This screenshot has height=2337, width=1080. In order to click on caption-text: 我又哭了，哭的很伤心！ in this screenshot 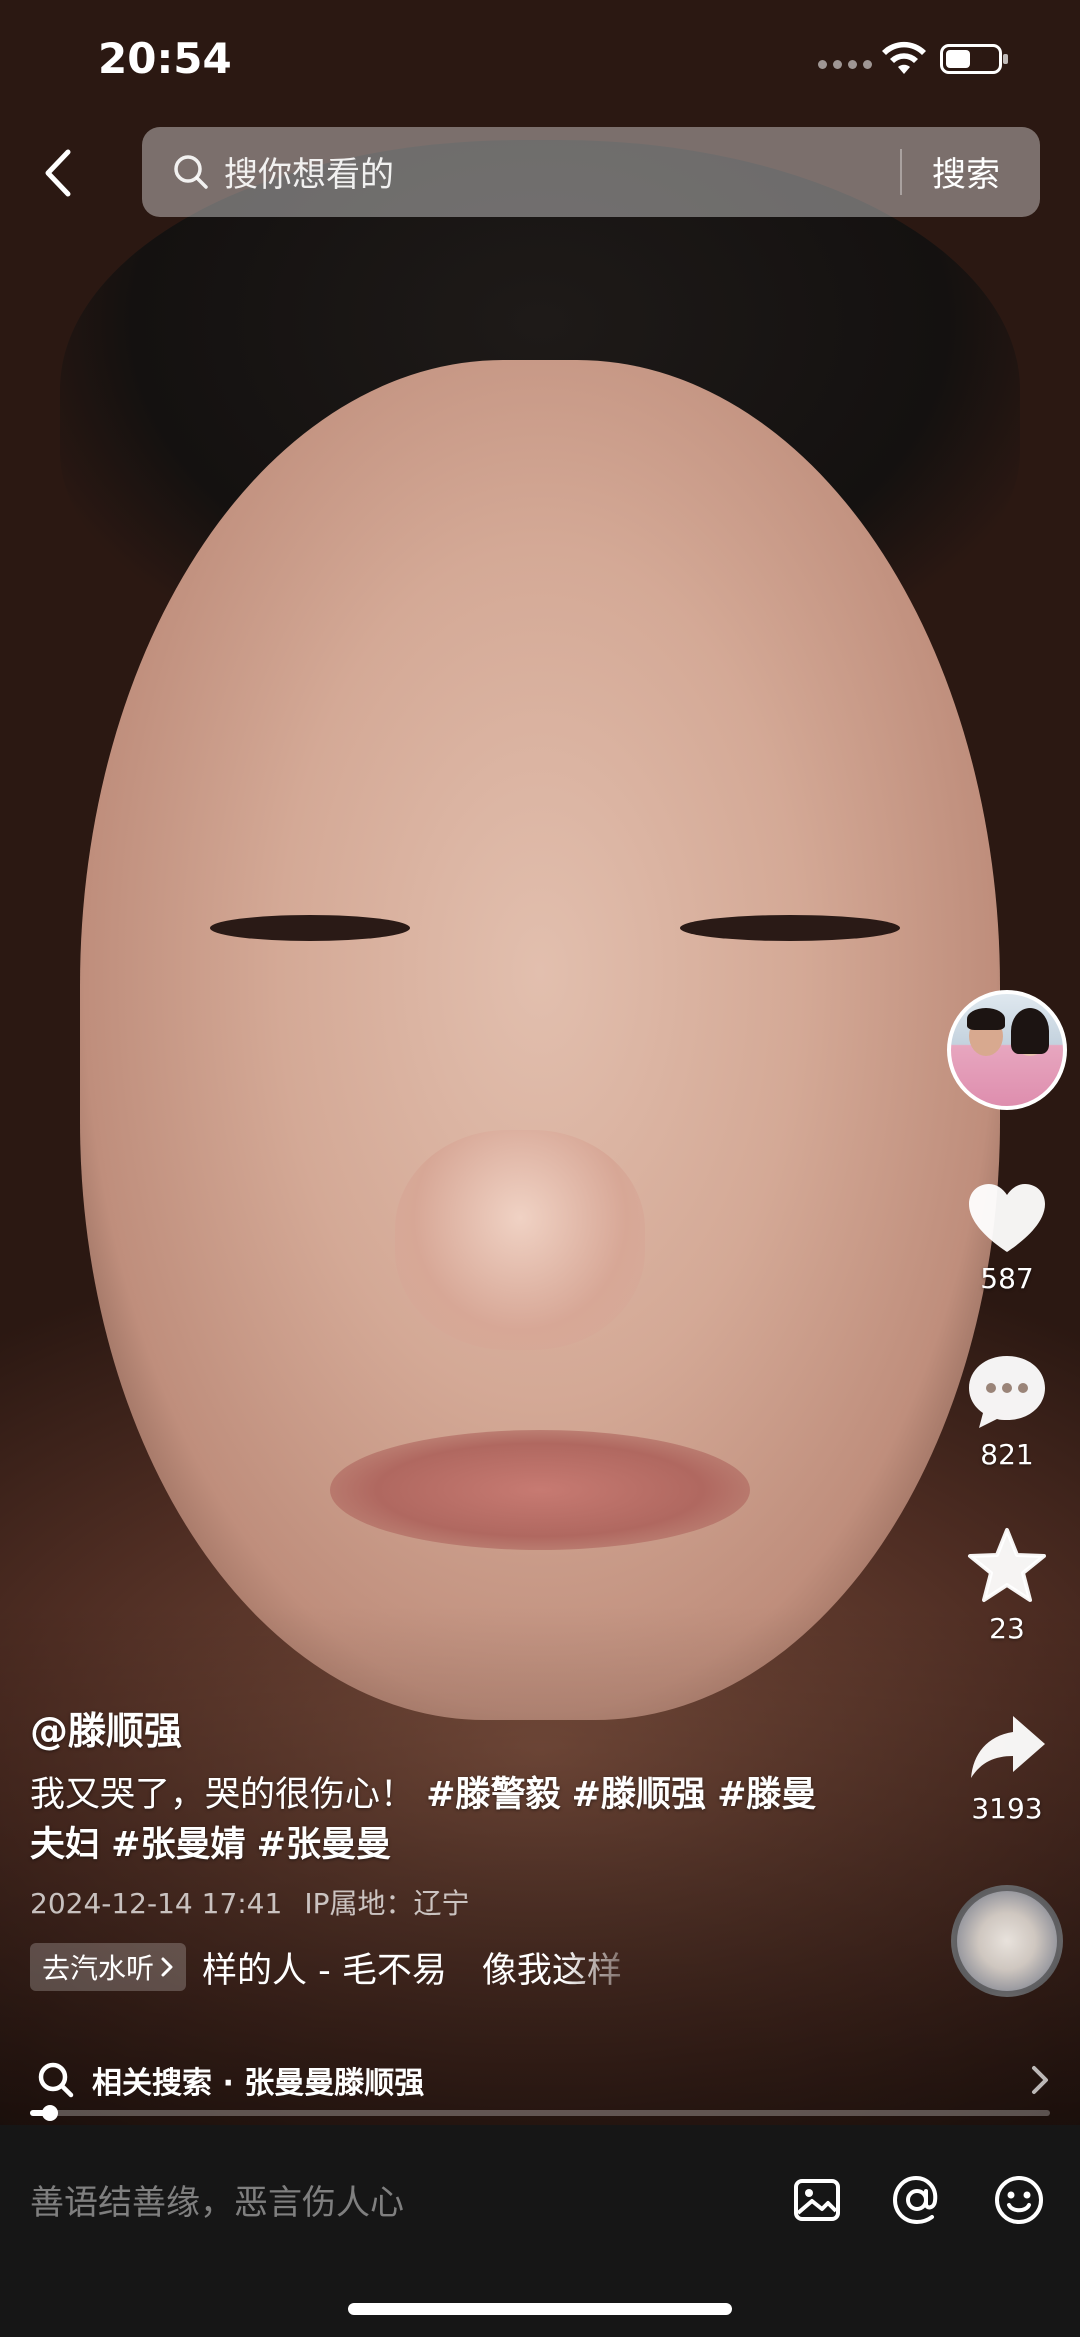, I will do `click(223, 1795)`.